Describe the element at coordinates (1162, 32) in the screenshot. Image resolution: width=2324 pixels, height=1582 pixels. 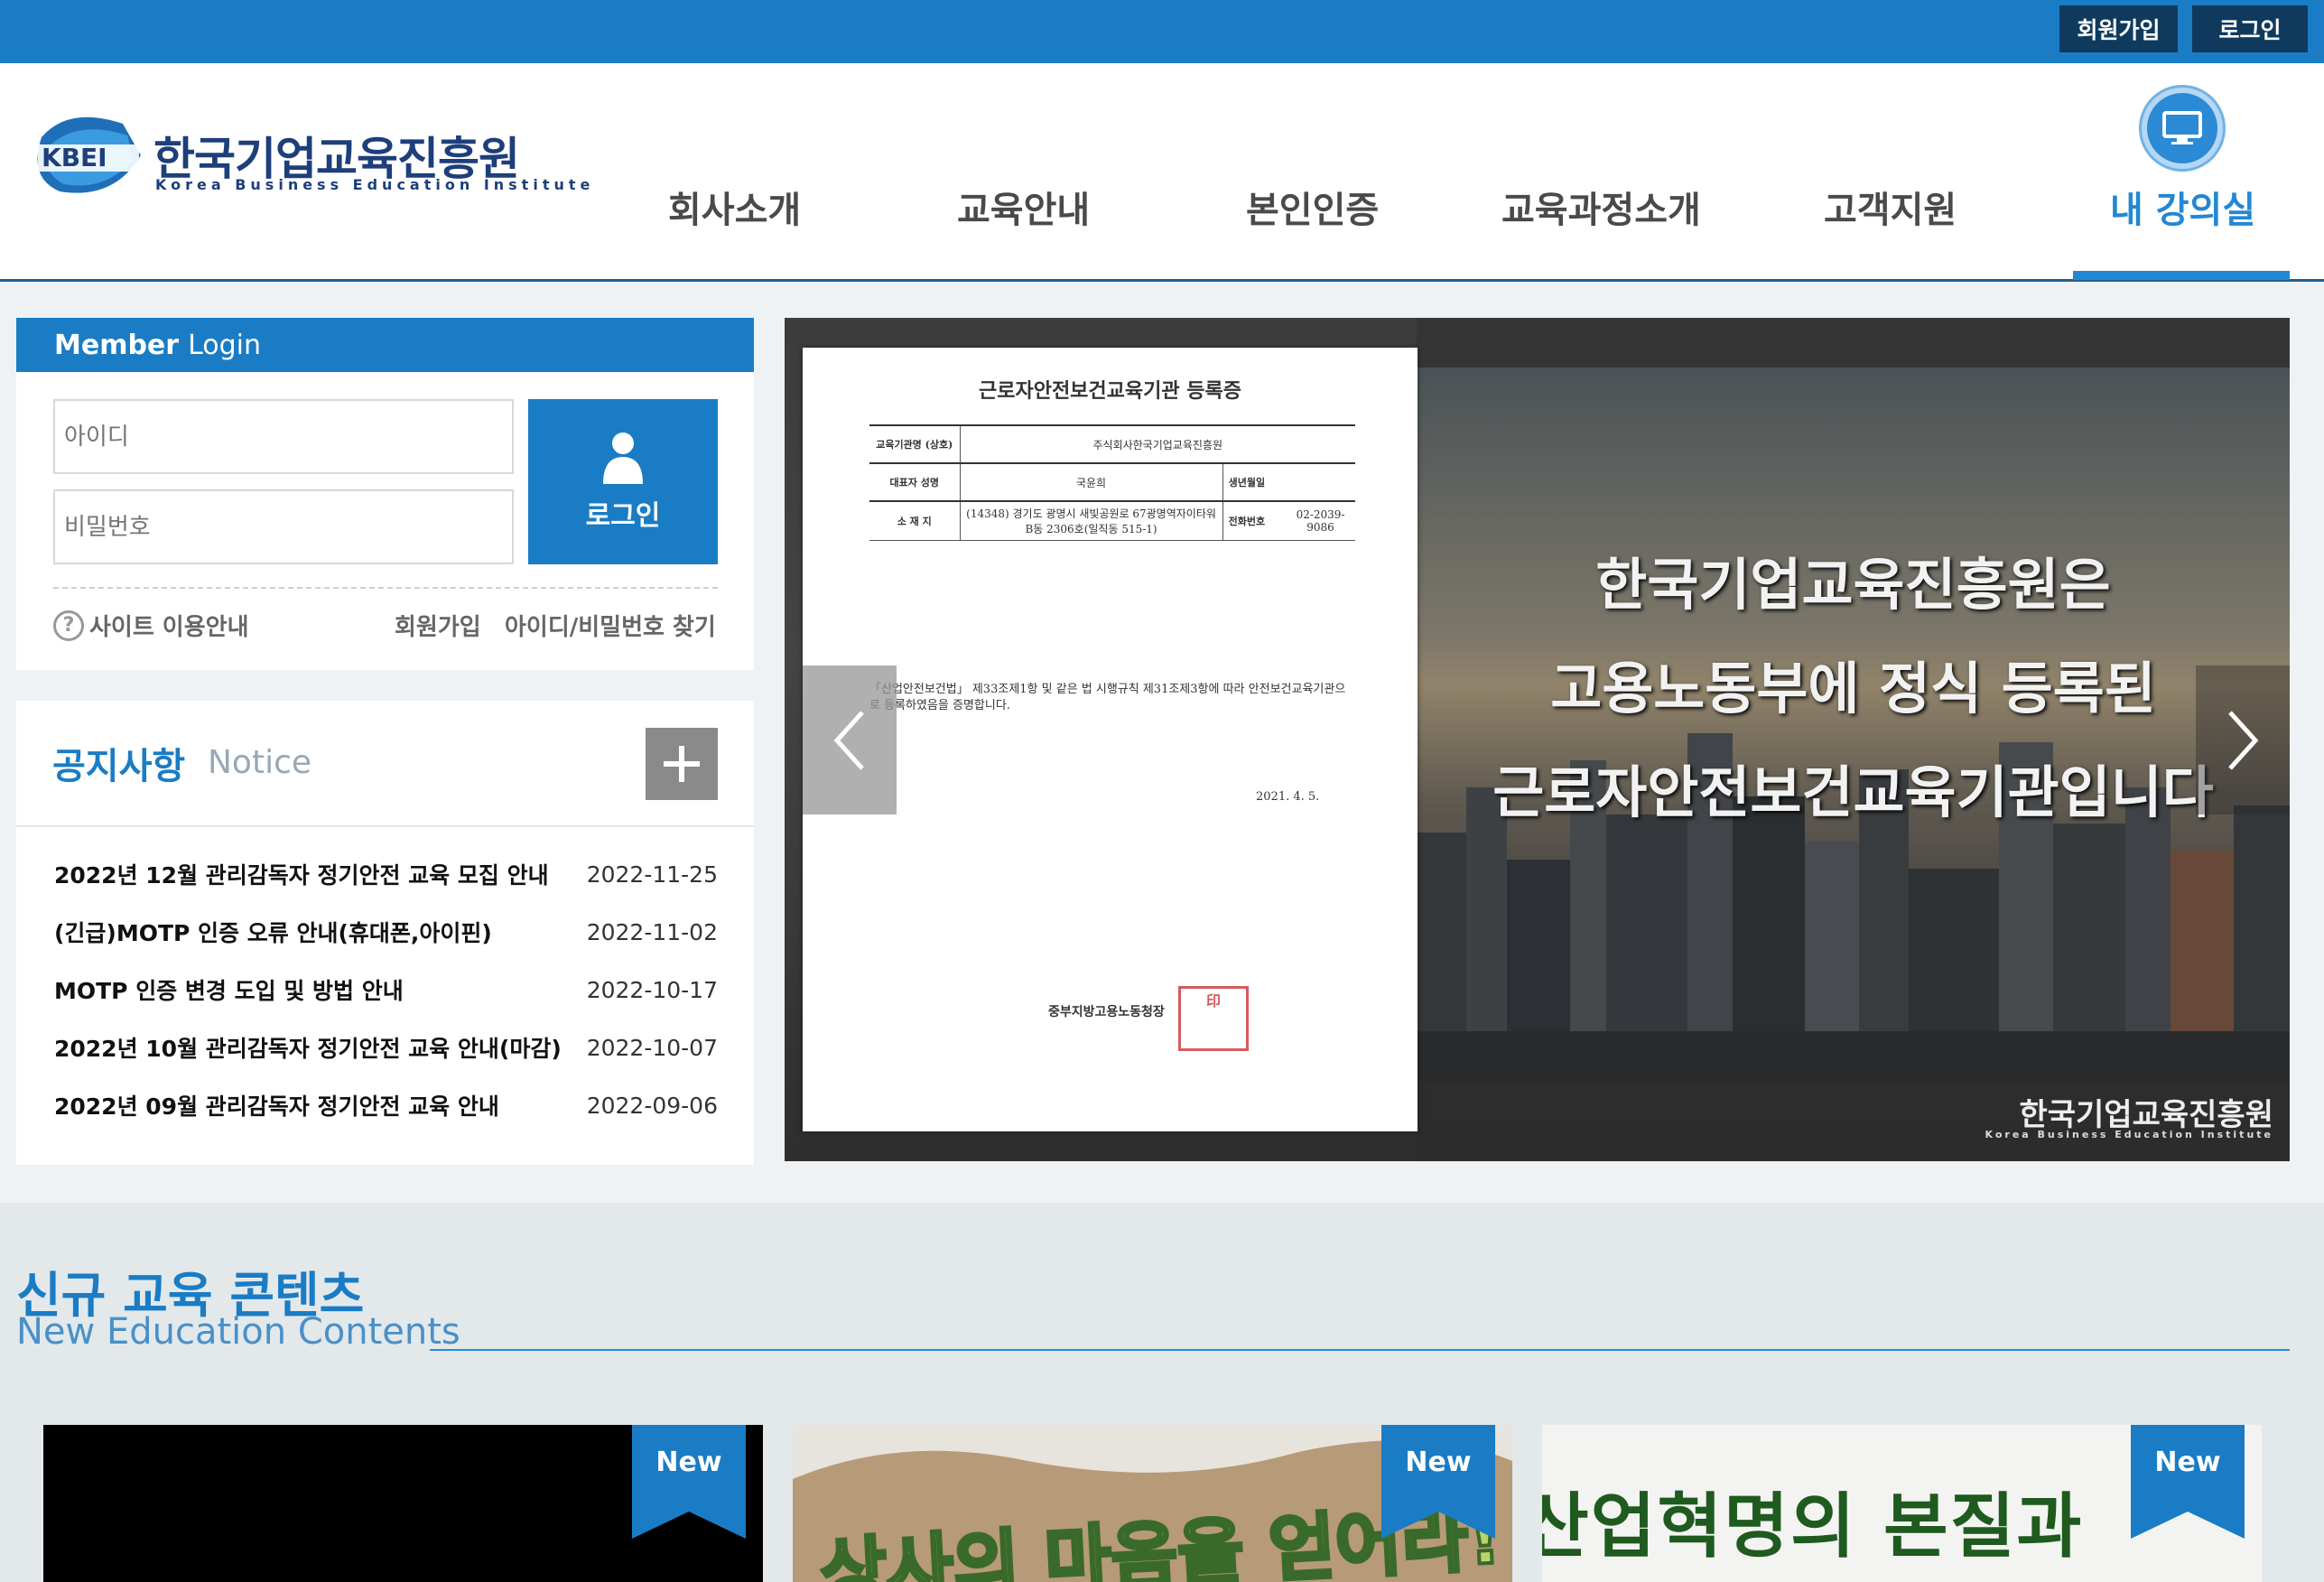
I see `top-bar: 회원가입 로그인` at that location.